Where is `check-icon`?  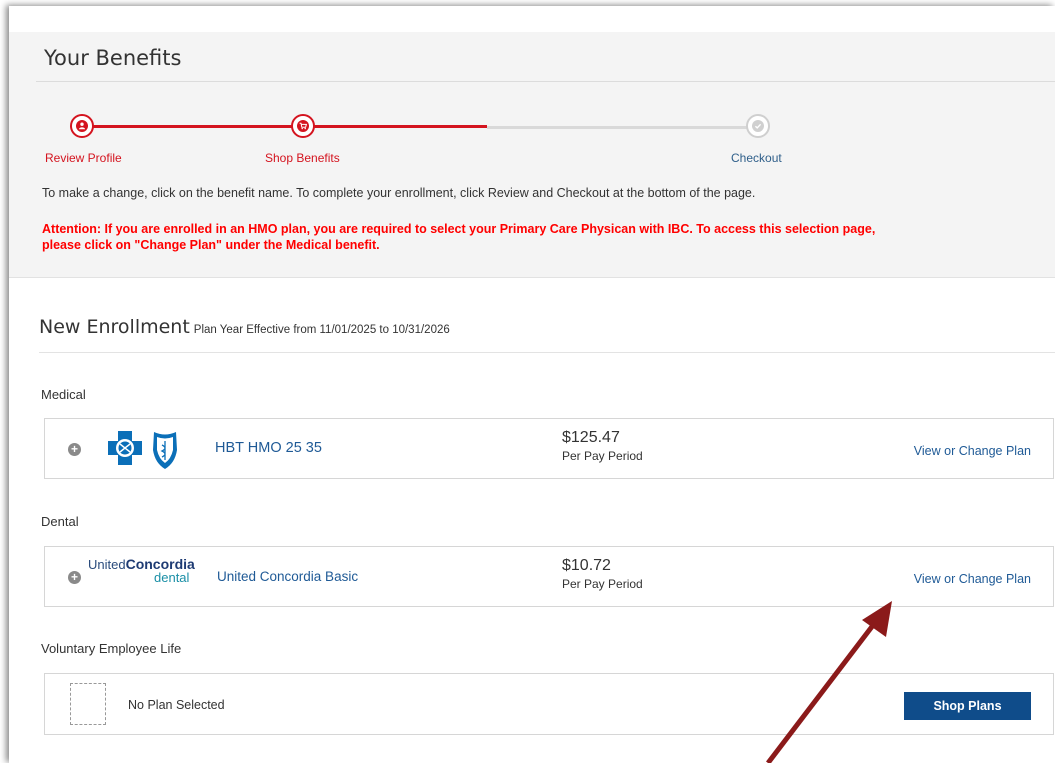 check-icon is located at coordinates (758, 126).